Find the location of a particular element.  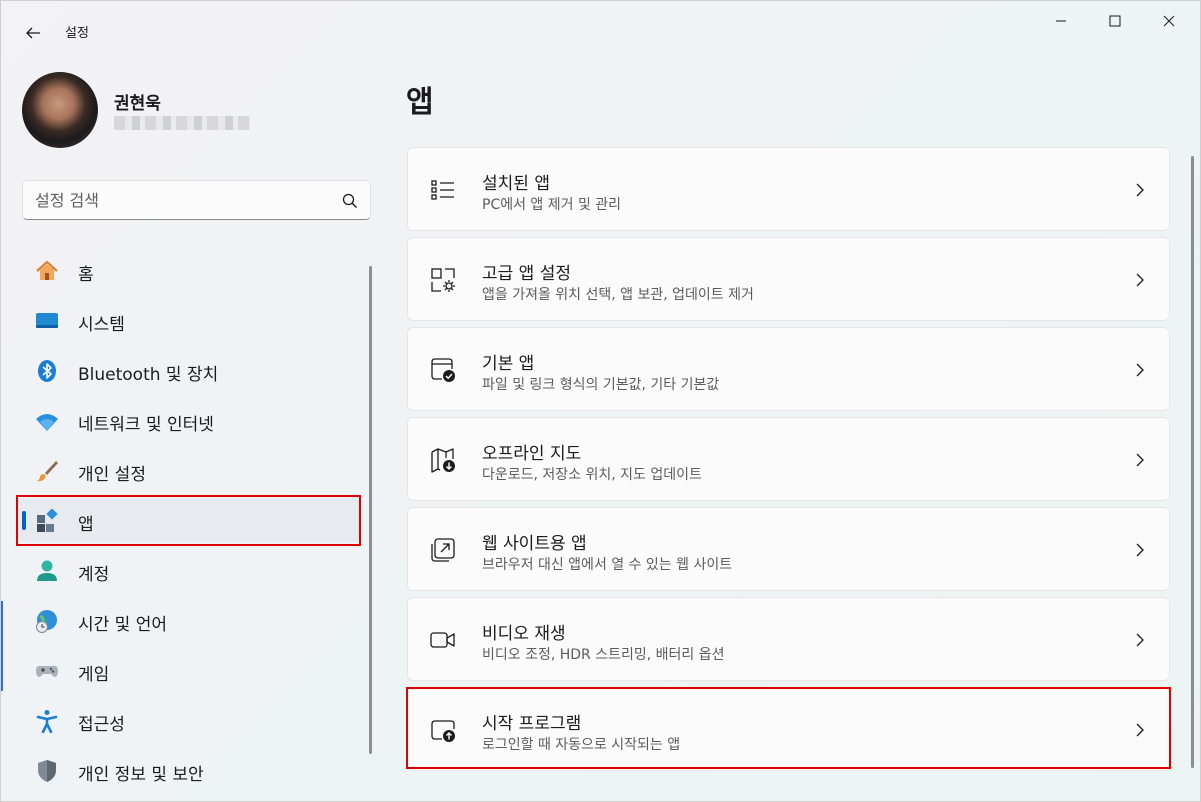

sidebar-item-home: 홈 is located at coordinates (189, 270).